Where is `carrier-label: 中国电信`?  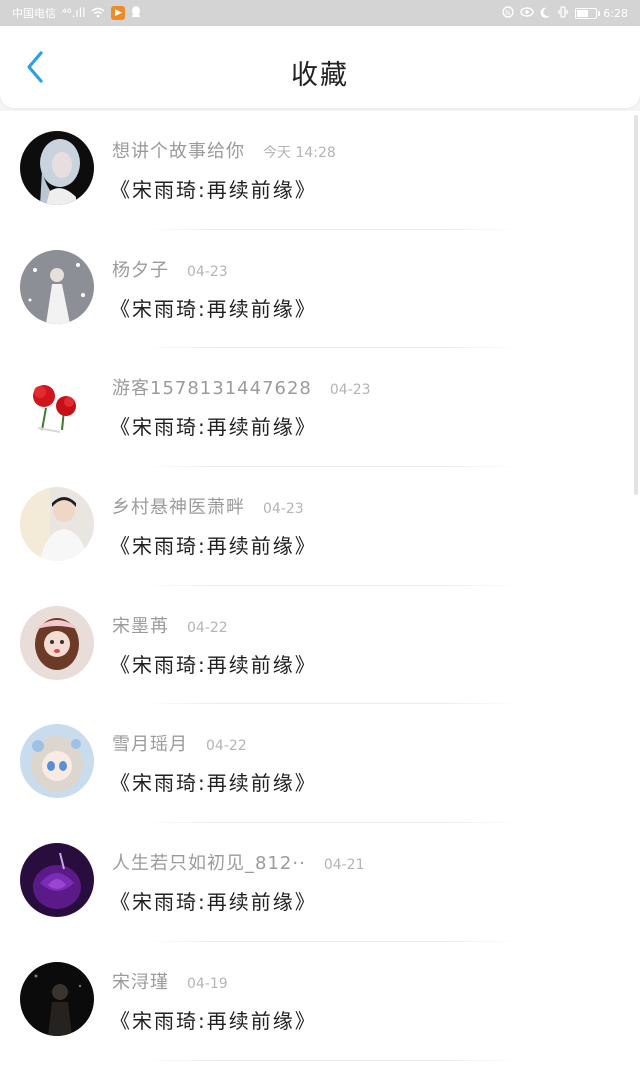
carrier-label: 中国电信 is located at coordinates (34, 13).